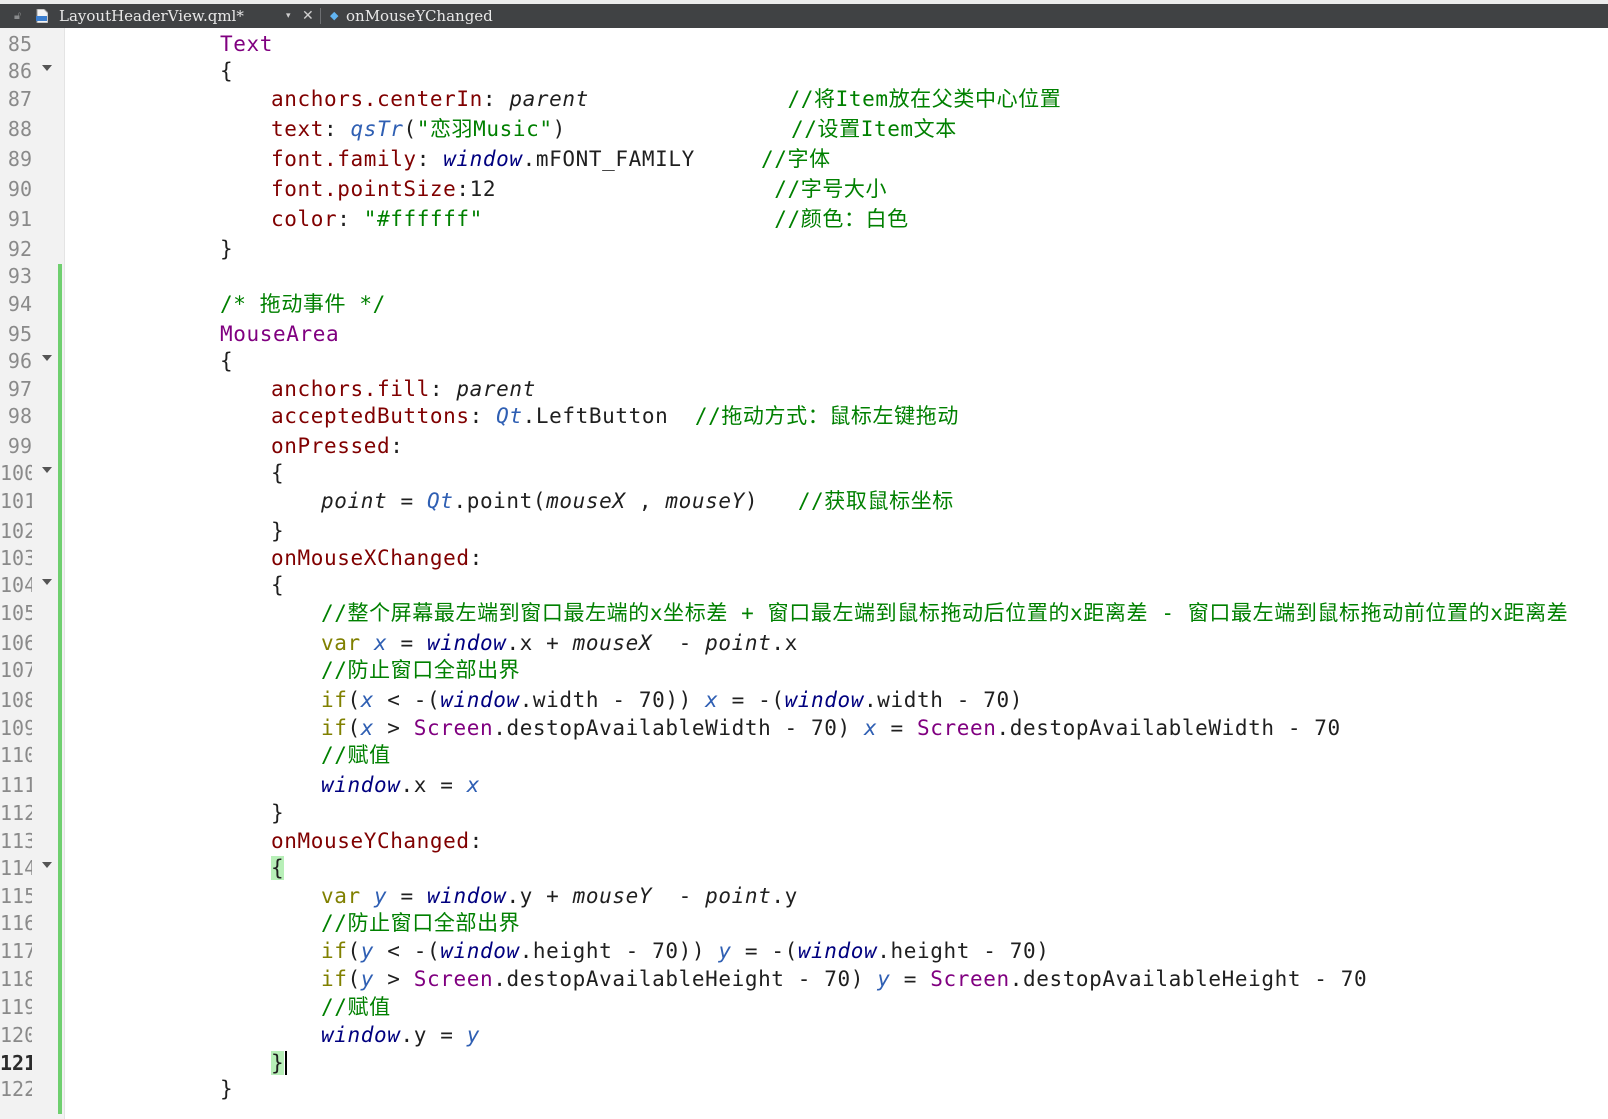 Image resolution: width=1608 pixels, height=1119 pixels. I want to click on code-token: "恋羽Music", so click(484, 129).